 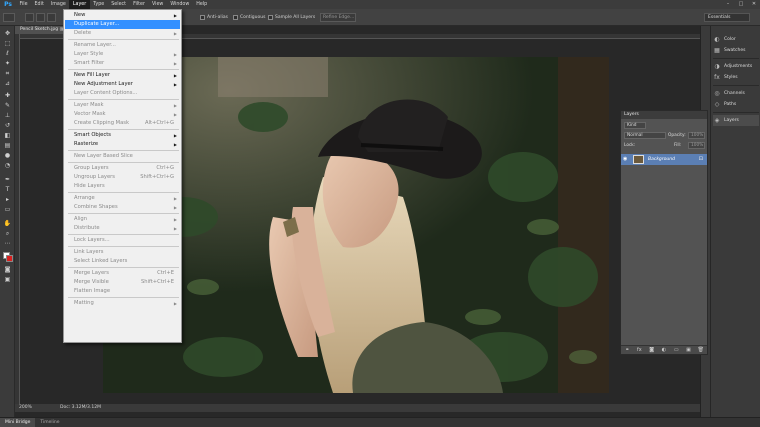 I want to click on menu-layer: Layer, so click(x=79, y=4).